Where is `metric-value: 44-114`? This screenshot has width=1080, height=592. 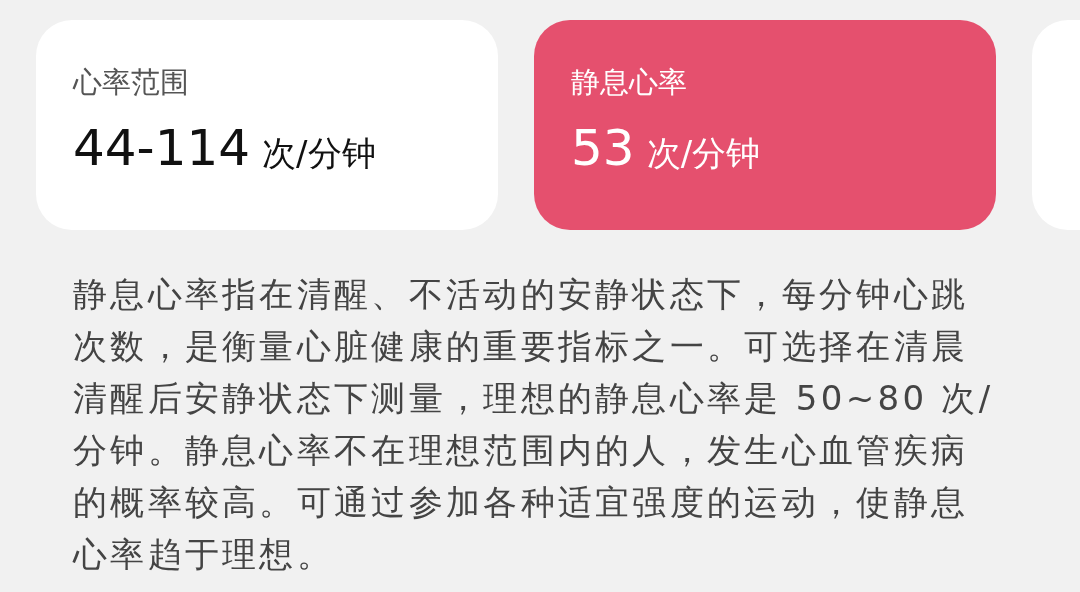
metric-value: 44-114 is located at coordinates (162, 148).